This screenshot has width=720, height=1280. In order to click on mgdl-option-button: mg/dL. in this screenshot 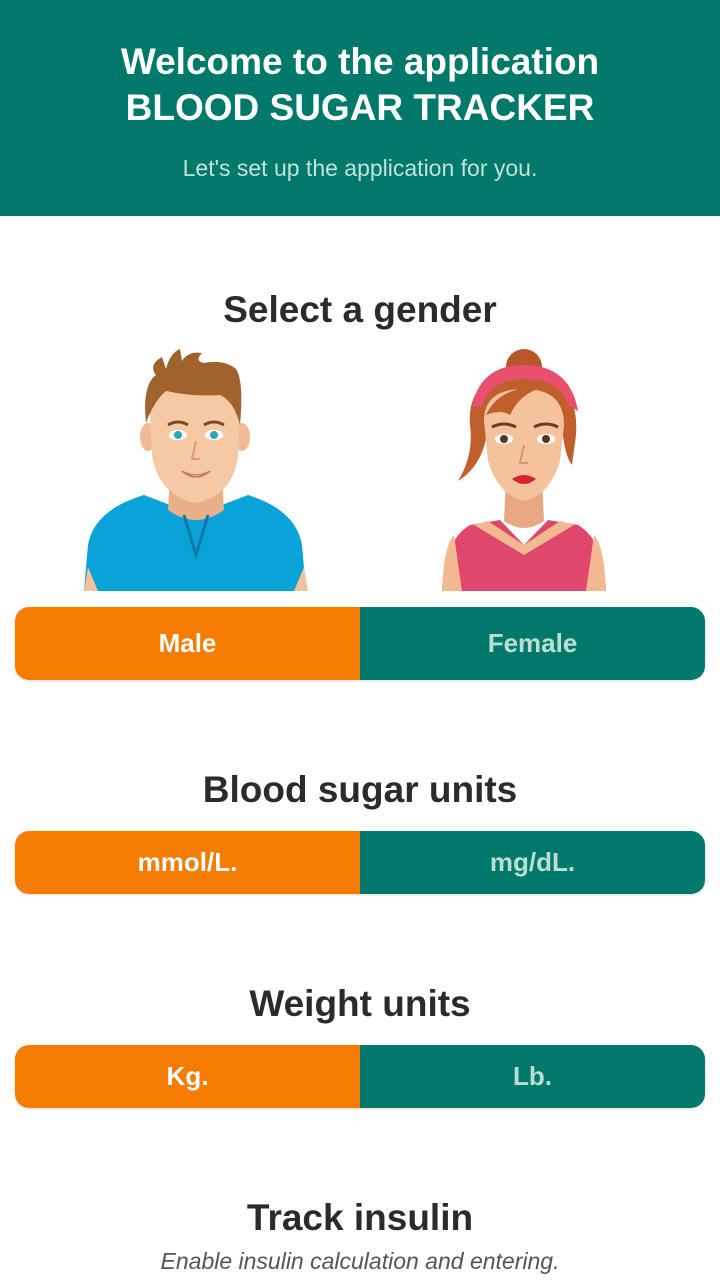, I will do `click(532, 862)`.